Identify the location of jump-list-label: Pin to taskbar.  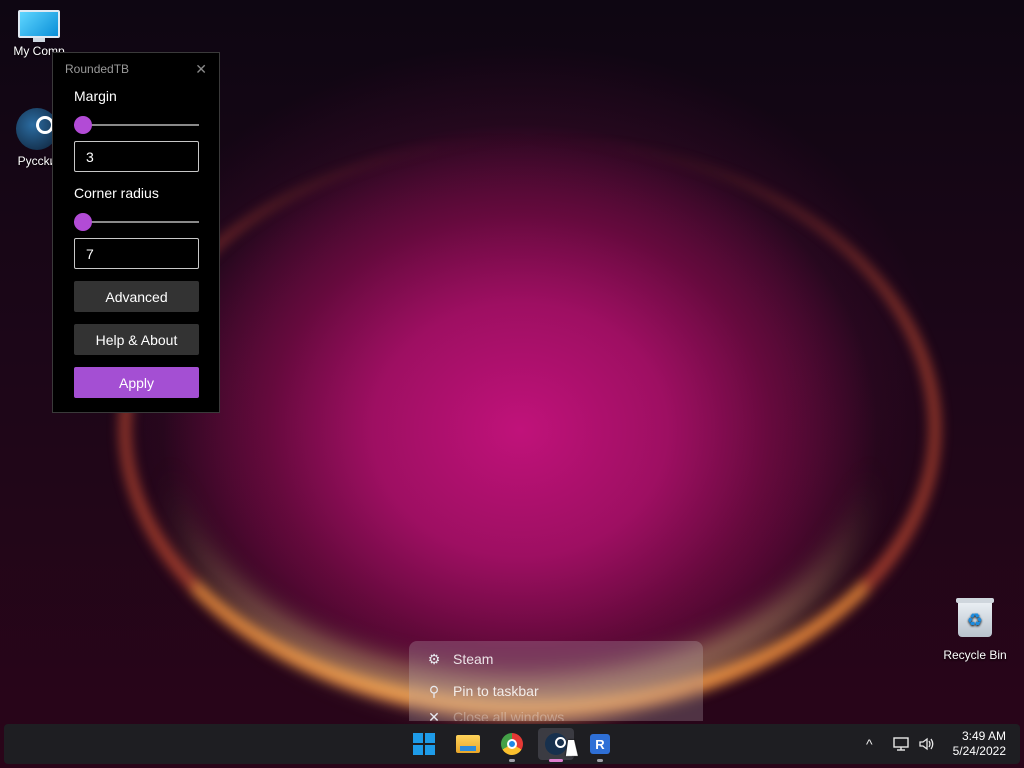
(496, 691).